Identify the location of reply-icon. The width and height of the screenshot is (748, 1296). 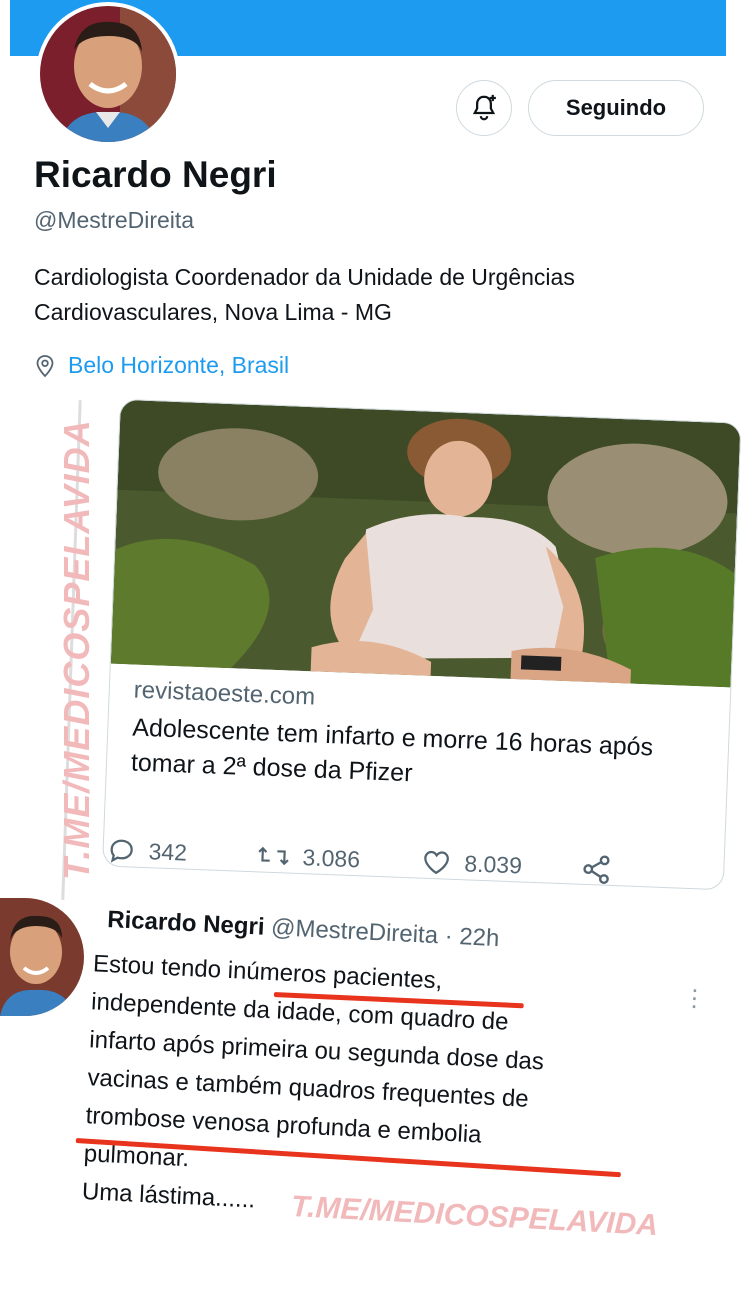
(121, 851).